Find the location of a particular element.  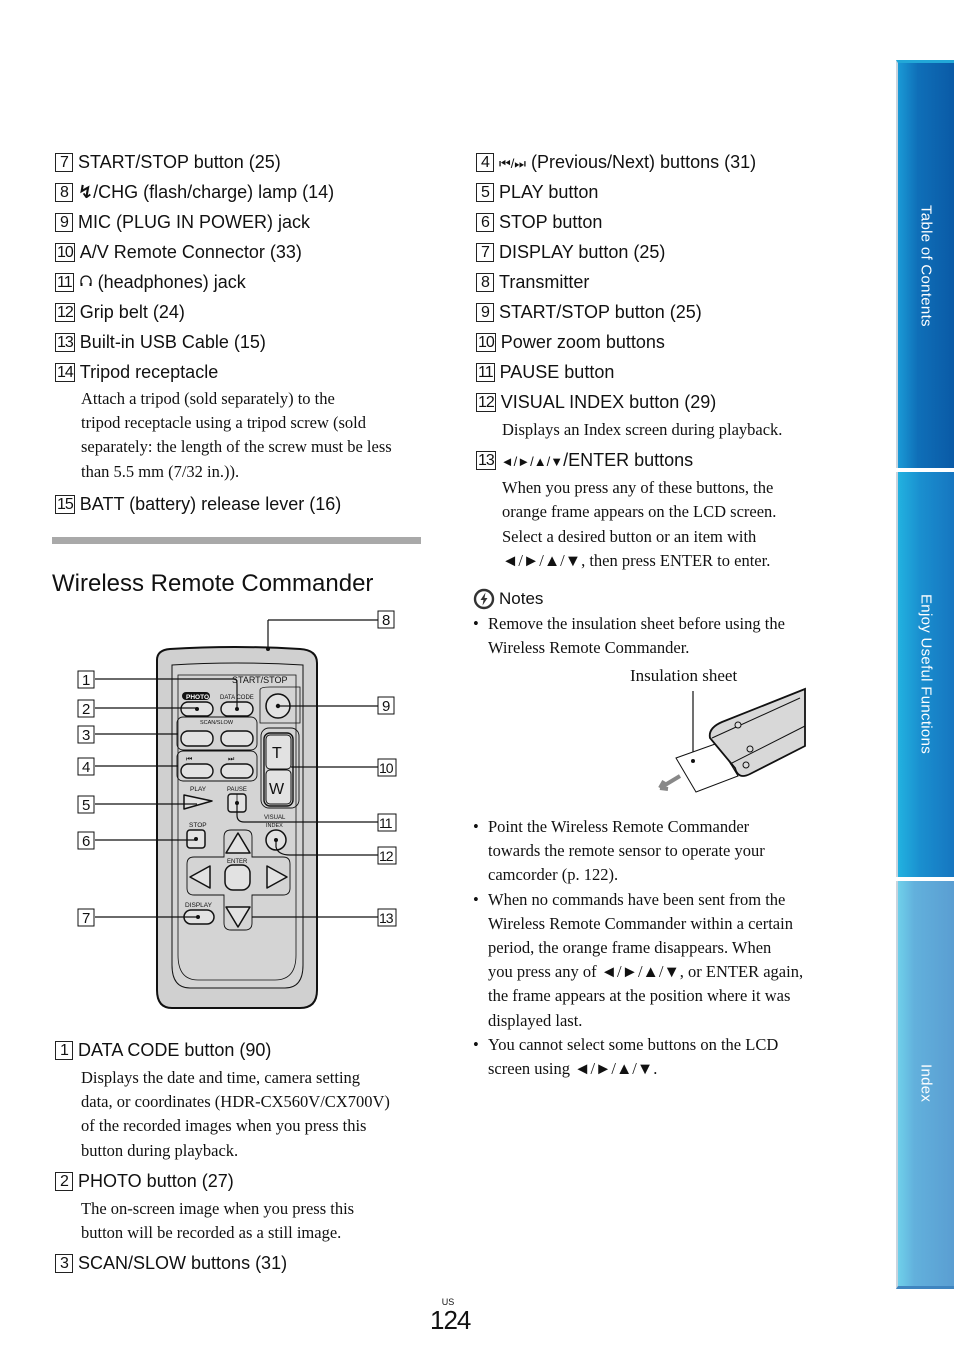

item-label: Built-in USB Cable (15) is located at coordinates (172, 342).